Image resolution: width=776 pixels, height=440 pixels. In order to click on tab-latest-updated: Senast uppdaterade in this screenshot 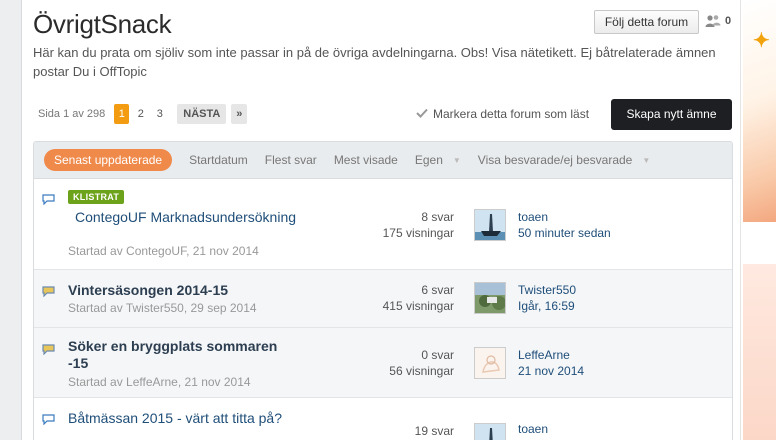, I will do `click(108, 160)`.